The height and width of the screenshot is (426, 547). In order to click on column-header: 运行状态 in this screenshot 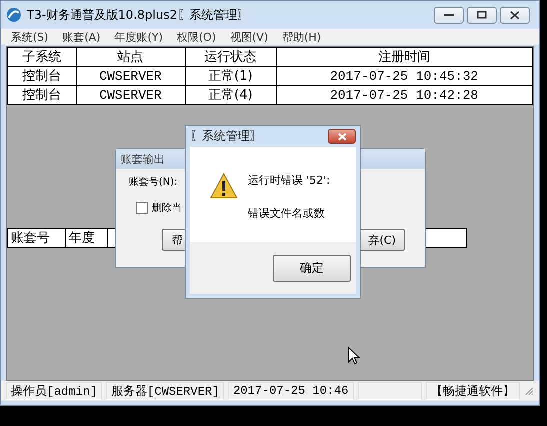, I will do `click(230, 57)`.